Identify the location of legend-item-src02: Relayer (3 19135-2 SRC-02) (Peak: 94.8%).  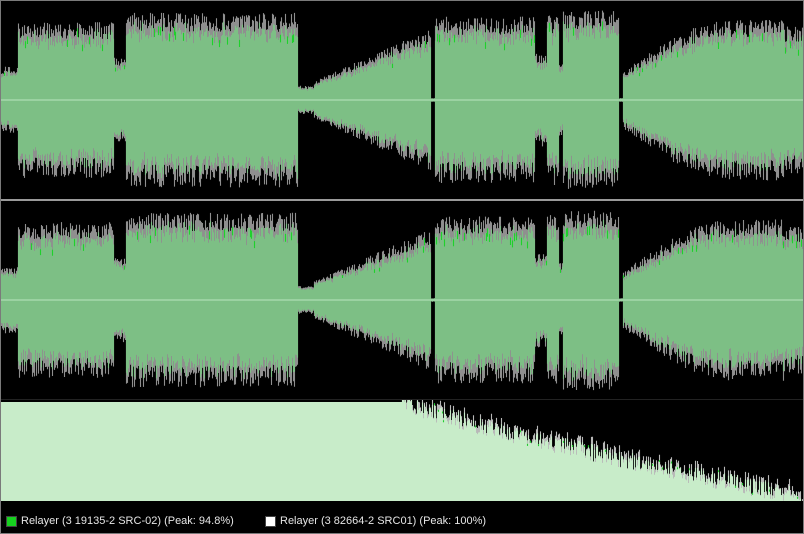
(120, 521).